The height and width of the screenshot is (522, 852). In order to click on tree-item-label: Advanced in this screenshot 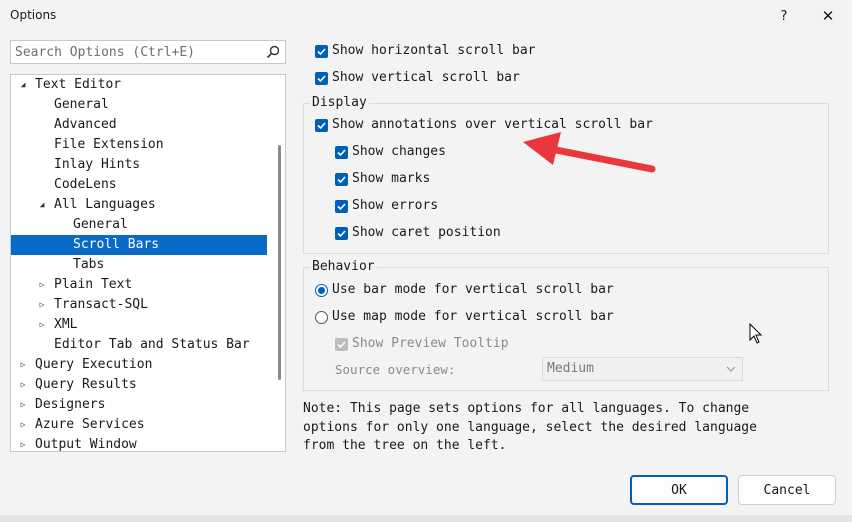, I will do `click(85, 124)`.